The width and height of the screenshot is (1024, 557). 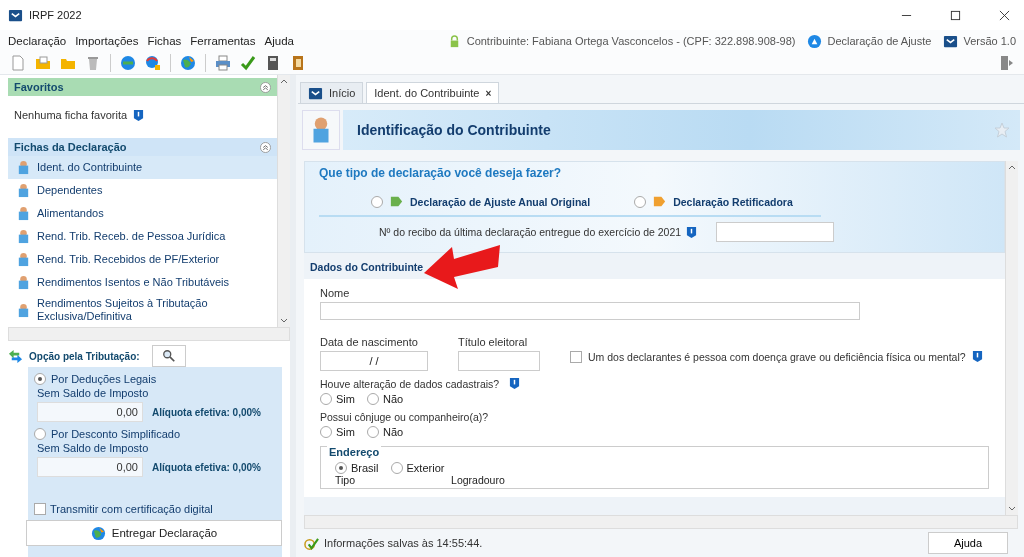 I want to click on date-field: / /, so click(x=374, y=361).